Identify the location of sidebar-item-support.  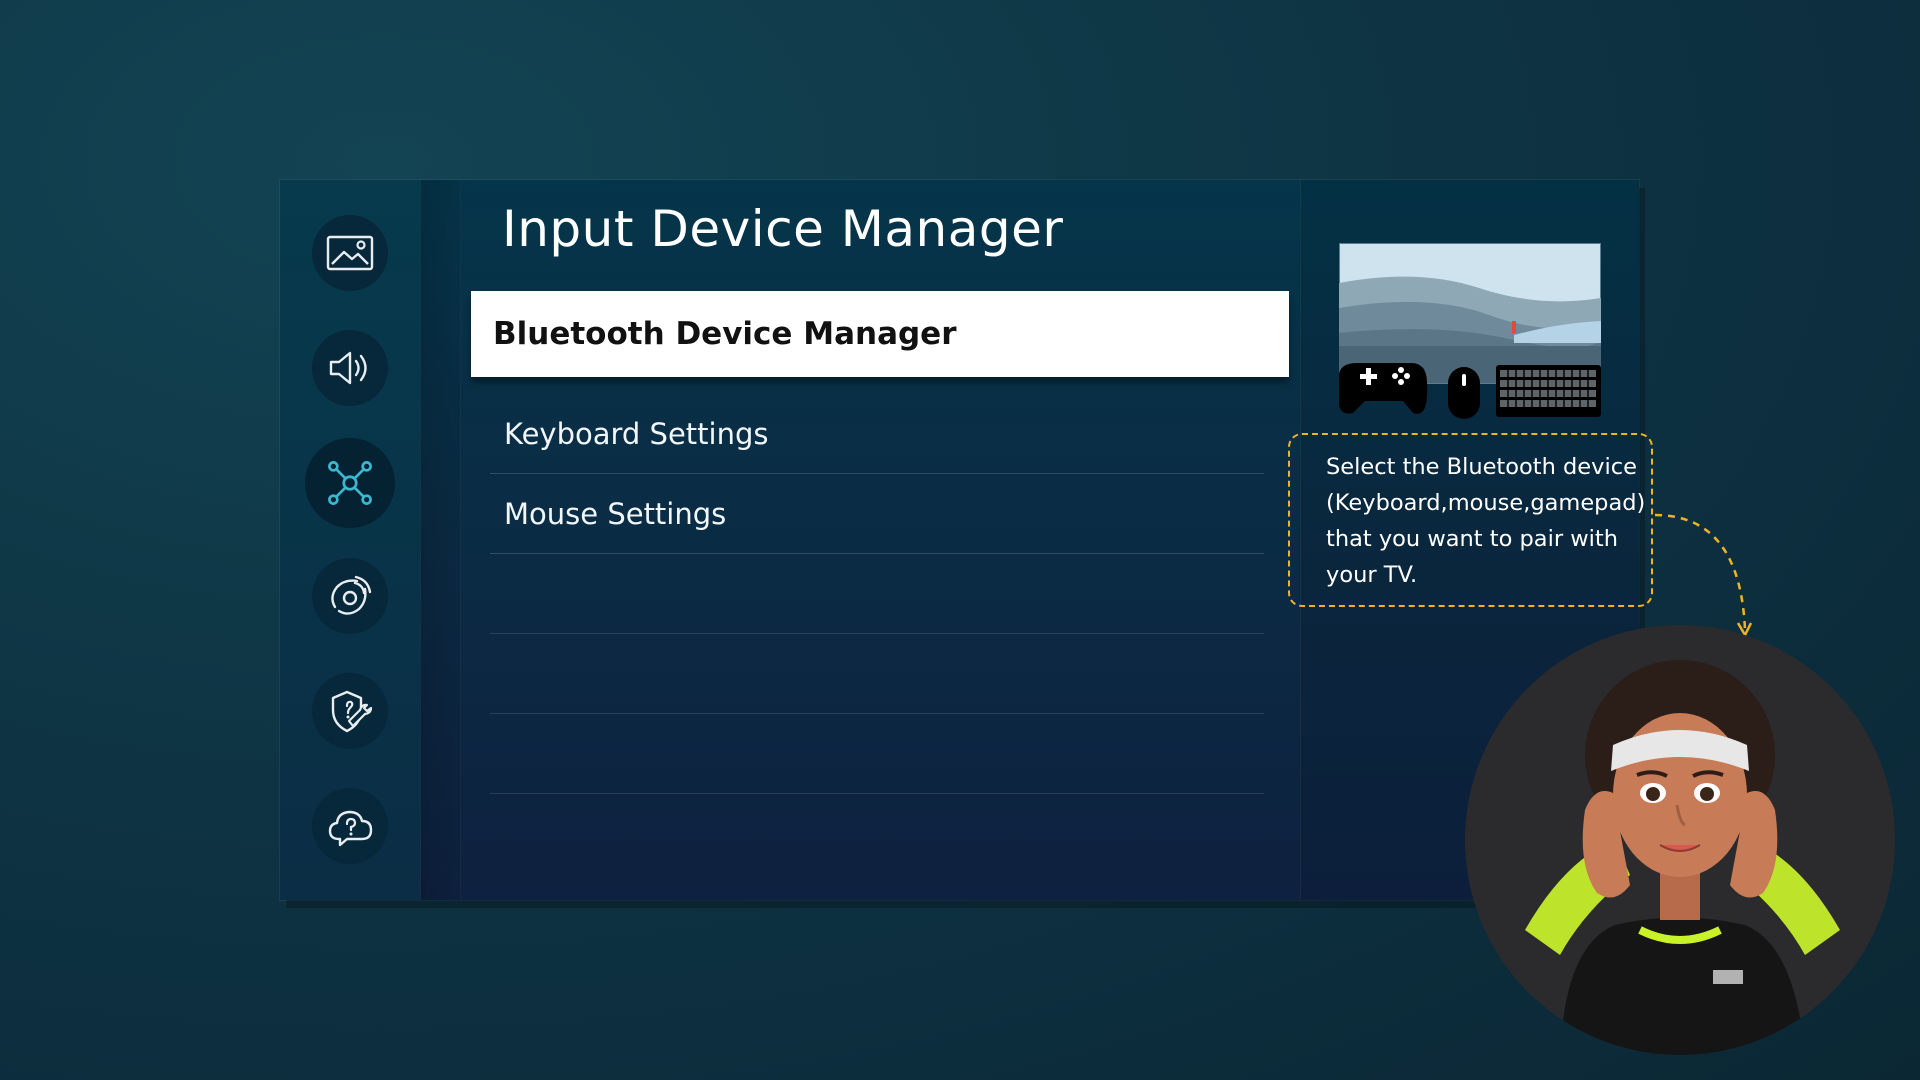
(350, 711).